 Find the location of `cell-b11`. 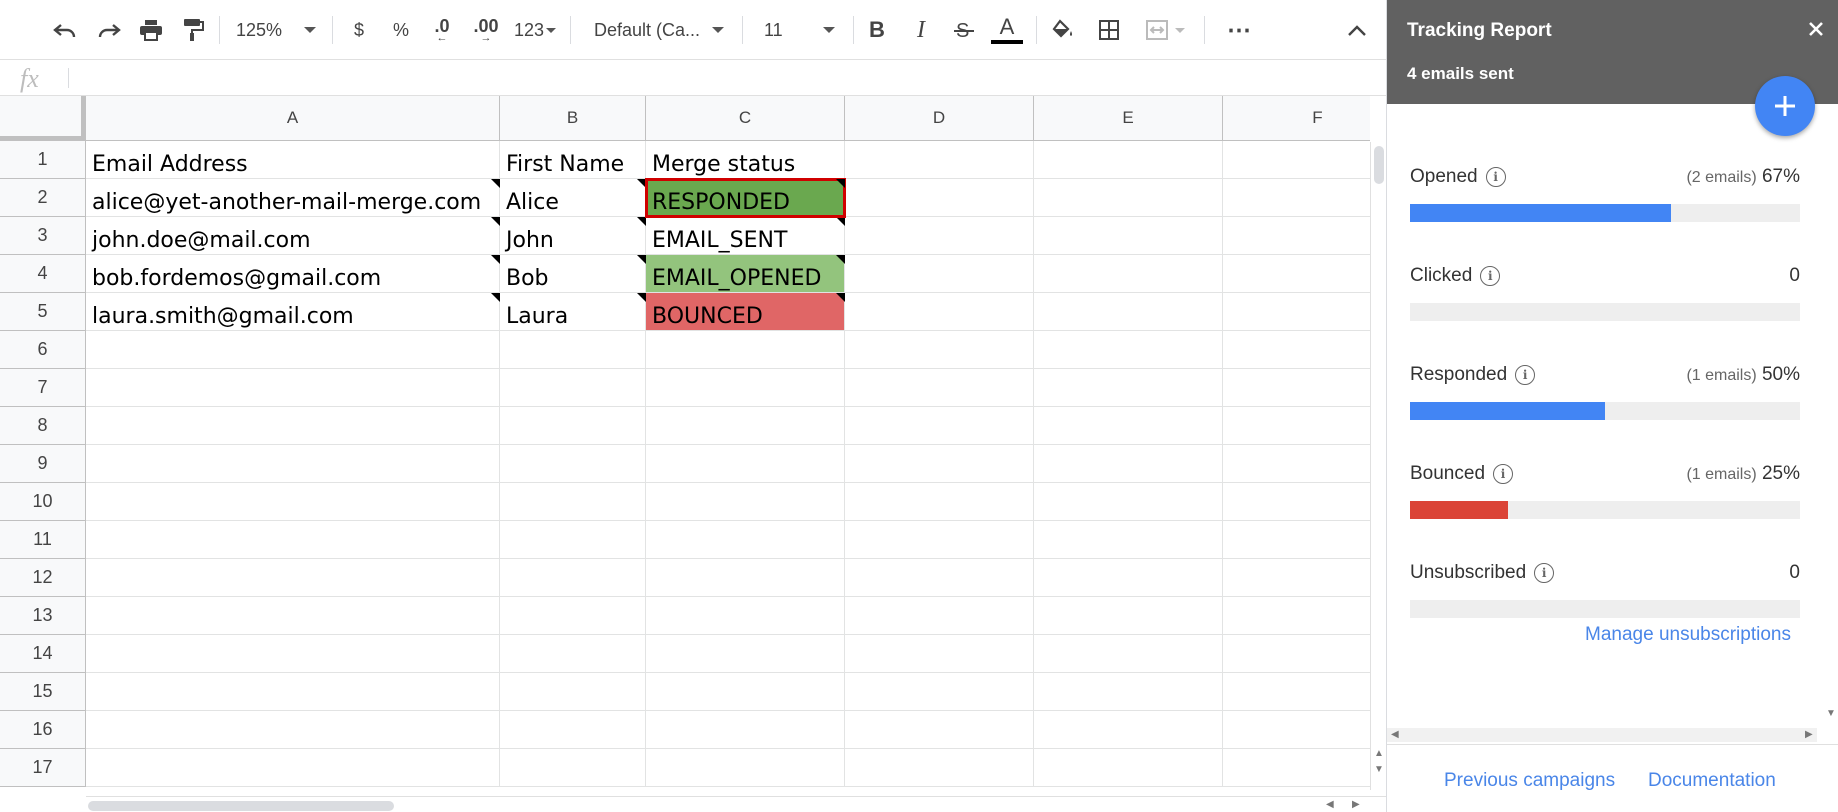

cell-b11 is located at coordinates (573, 540).